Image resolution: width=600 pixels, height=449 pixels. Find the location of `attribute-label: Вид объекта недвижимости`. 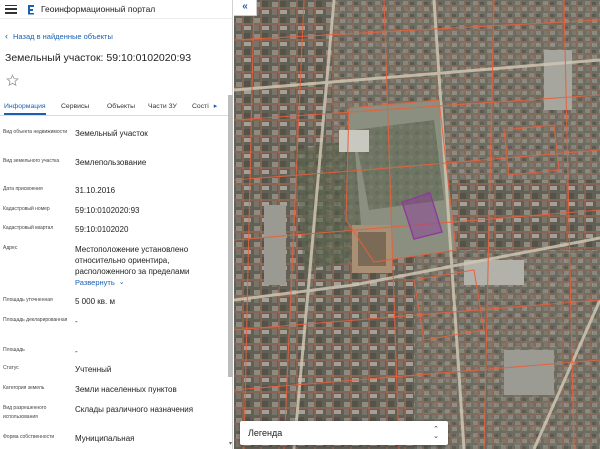

attribute-label: Вид объекта недвижимости is located at coordinates (35, 132).